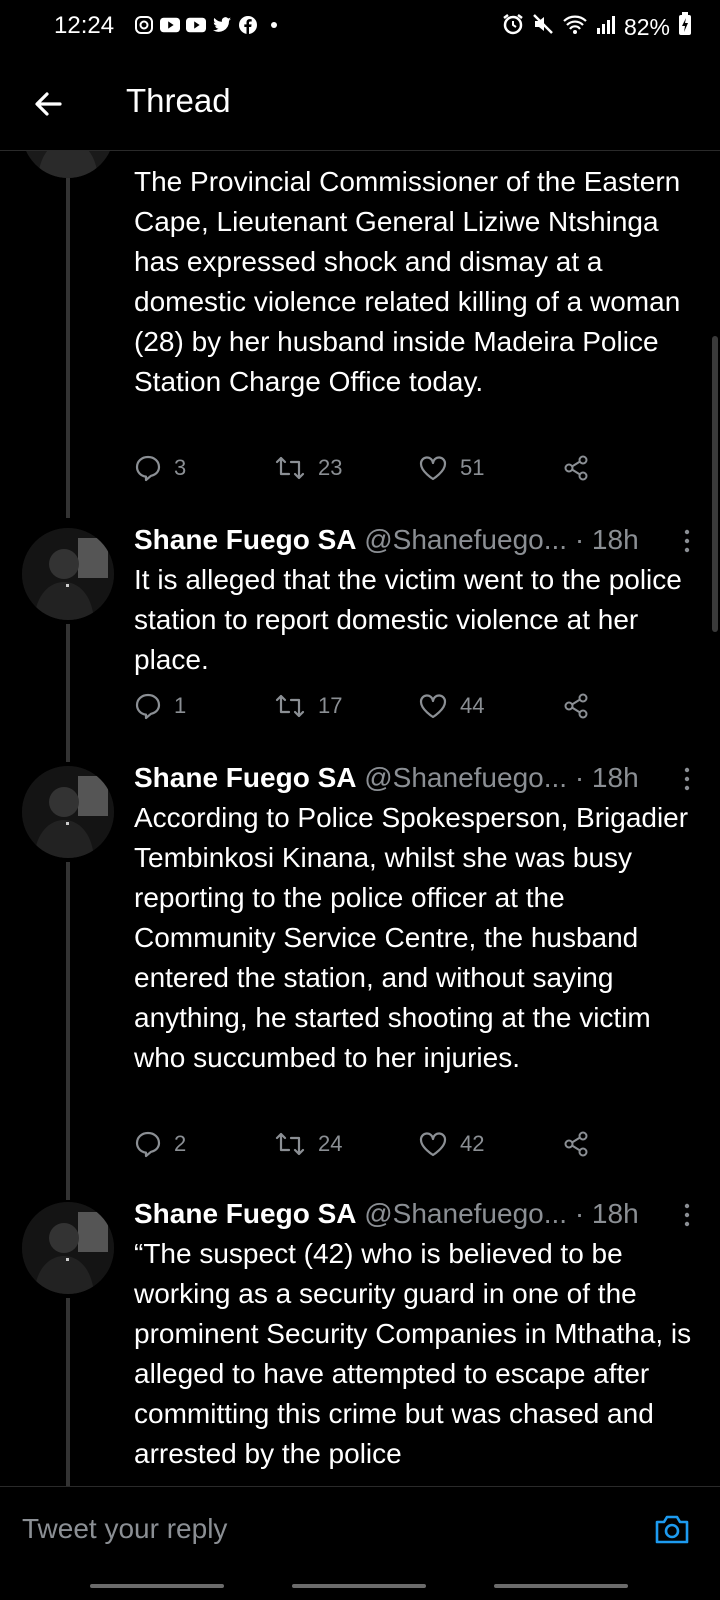  What do you see at coordinates (308, 468) in the screenshot?
I see `retweet-button: 23` at bounding box center [308, 468].